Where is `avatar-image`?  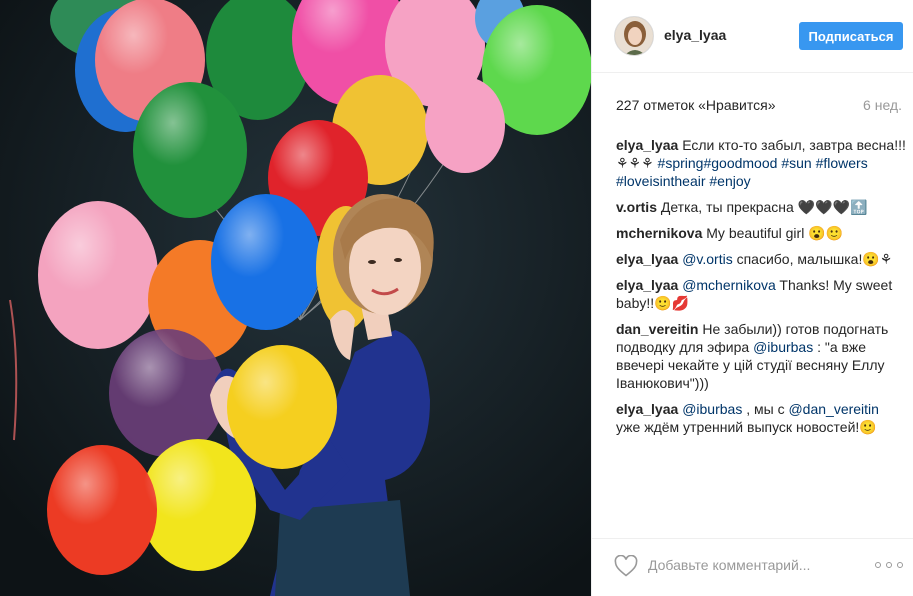
avatar-image is located at coordinates (634, 36).